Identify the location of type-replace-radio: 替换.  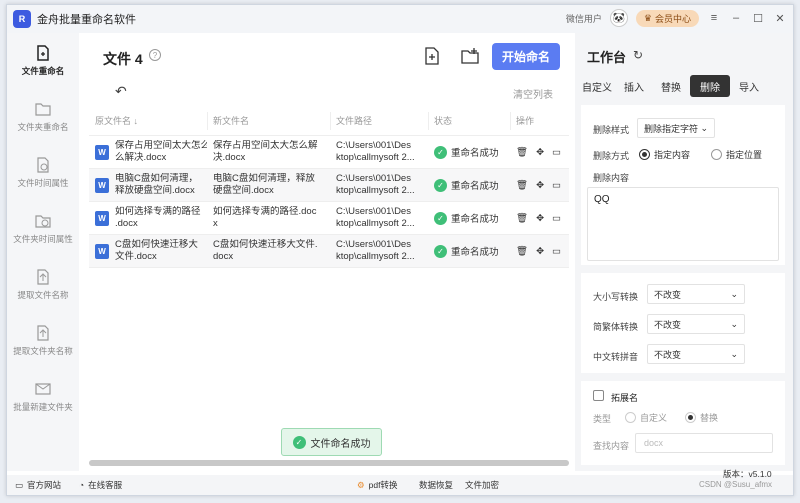
(701, 417).